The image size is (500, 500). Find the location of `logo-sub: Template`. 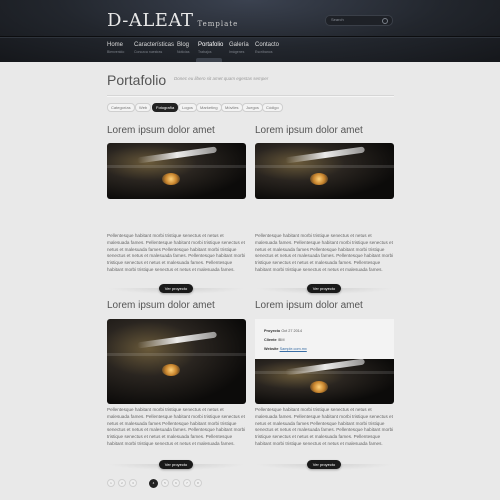

logo-sub: Template is located at coordinates (218, 24).